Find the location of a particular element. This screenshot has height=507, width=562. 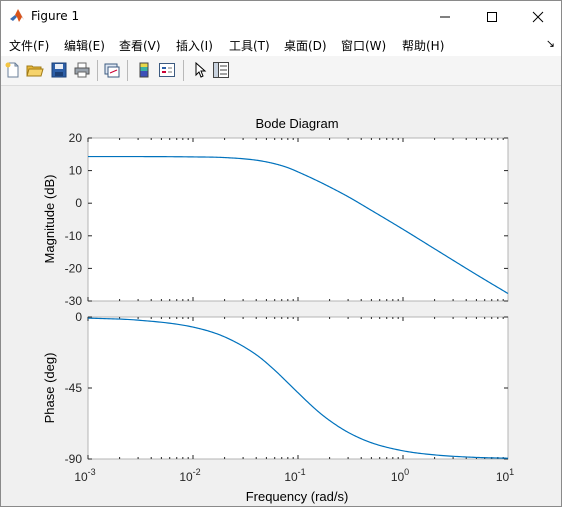

save-icon is located at coordinates (59, 70).